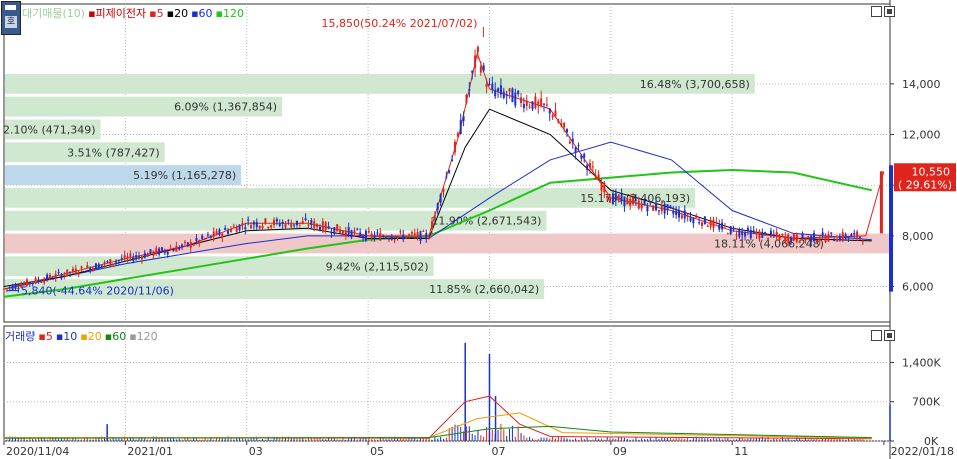 The height and width of the screenshot is (459, 957). Describe the element at coordinates (921, 135) in the screenshot. I see `y-tick-label: 12,000` at that location.